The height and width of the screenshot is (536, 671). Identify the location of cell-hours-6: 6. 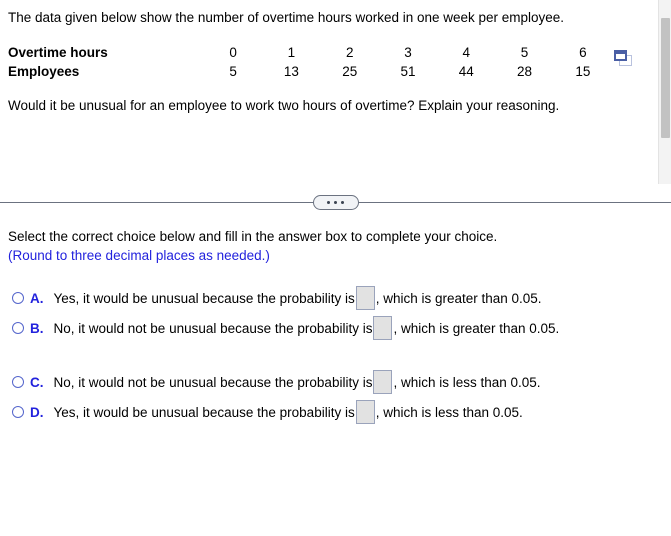
(583, 52).